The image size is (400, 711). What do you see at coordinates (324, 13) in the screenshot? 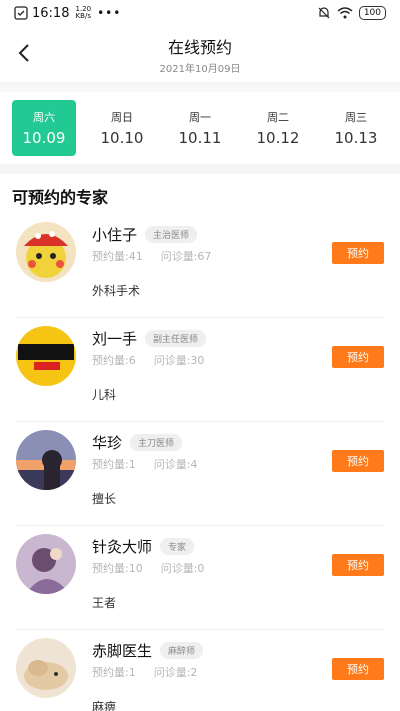
I see `mute-bell-icon` at bounding box center [324, 13].